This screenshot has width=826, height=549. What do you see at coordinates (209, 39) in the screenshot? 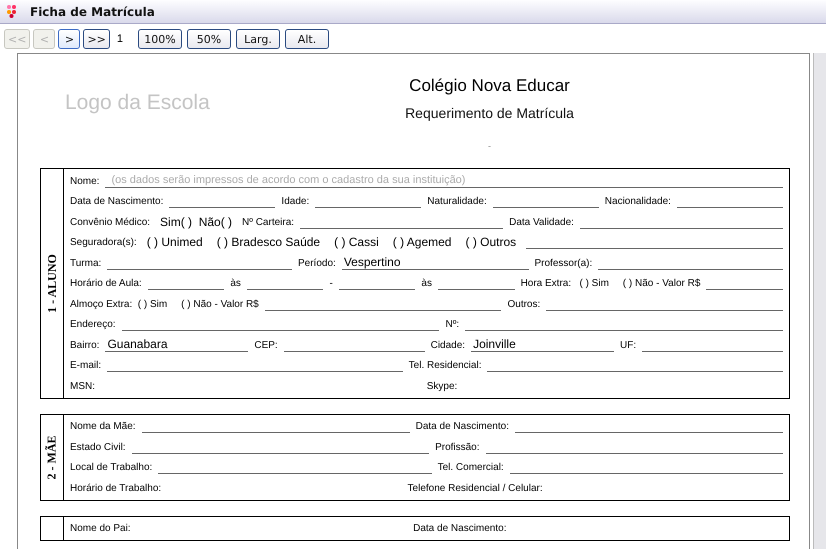
I see `zoom-button: 50%` at bounding box center [209, 39].